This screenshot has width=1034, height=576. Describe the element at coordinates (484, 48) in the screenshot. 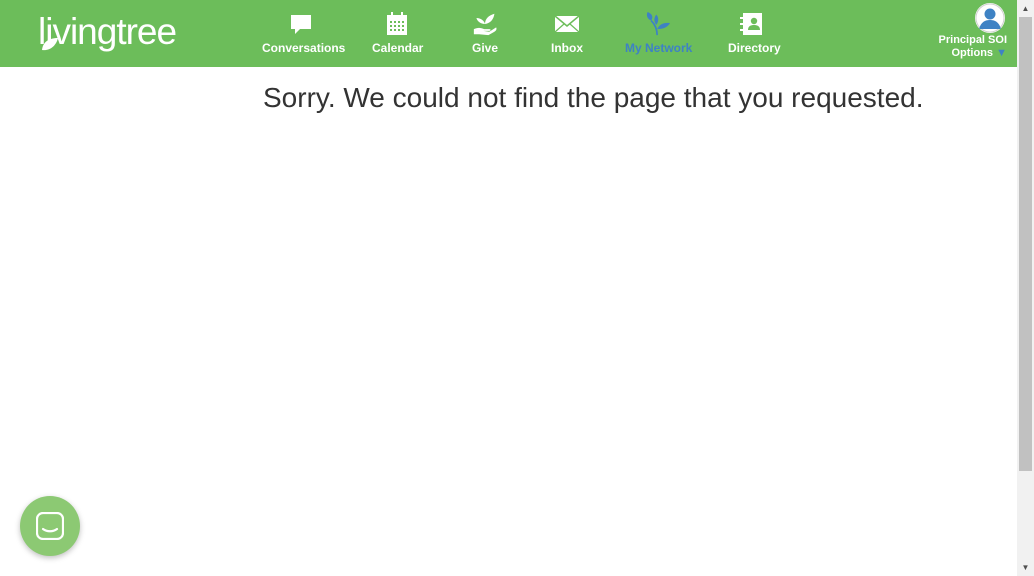

I see `nav-give-label: Give` at that location.